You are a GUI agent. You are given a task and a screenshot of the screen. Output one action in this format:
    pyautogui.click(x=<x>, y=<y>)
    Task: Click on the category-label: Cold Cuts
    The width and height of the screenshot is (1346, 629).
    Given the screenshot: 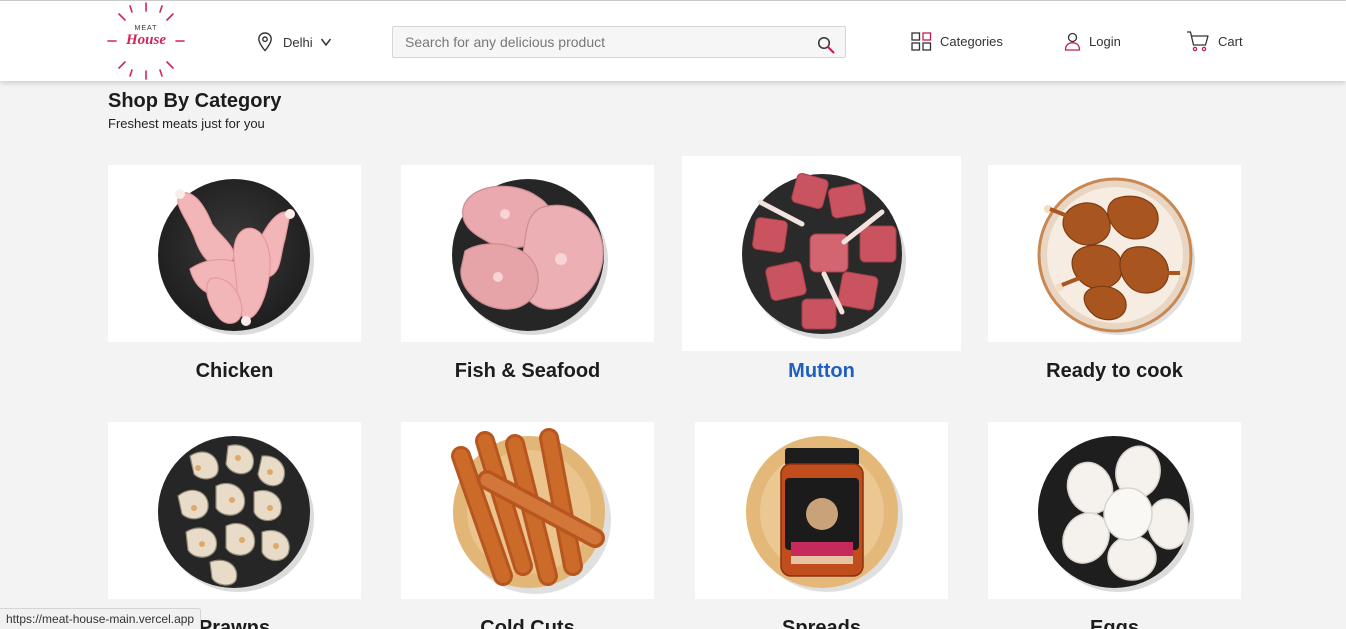 What is the action you would take?
    pyautogui.click(x=527, y=623)
    